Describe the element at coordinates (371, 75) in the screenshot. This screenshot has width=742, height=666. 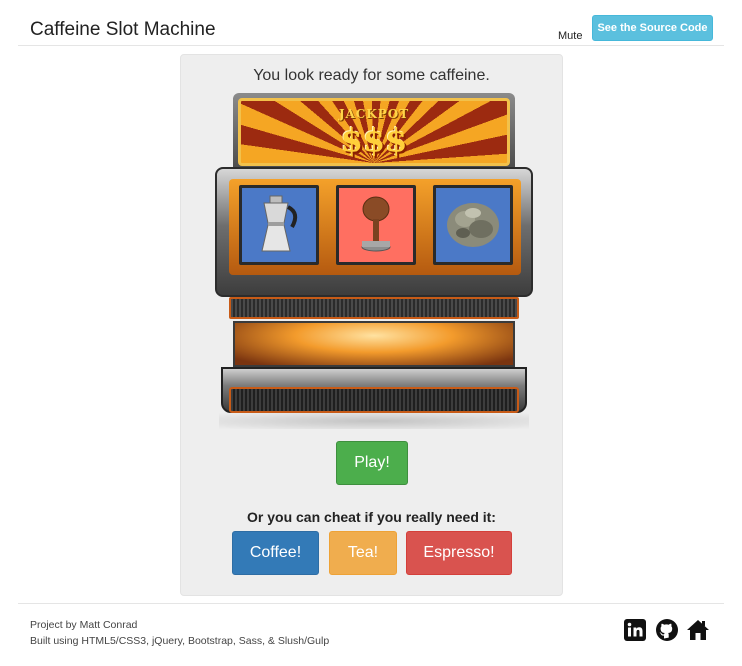
I see `status-text: You look ready for some caffeine.` at that location.